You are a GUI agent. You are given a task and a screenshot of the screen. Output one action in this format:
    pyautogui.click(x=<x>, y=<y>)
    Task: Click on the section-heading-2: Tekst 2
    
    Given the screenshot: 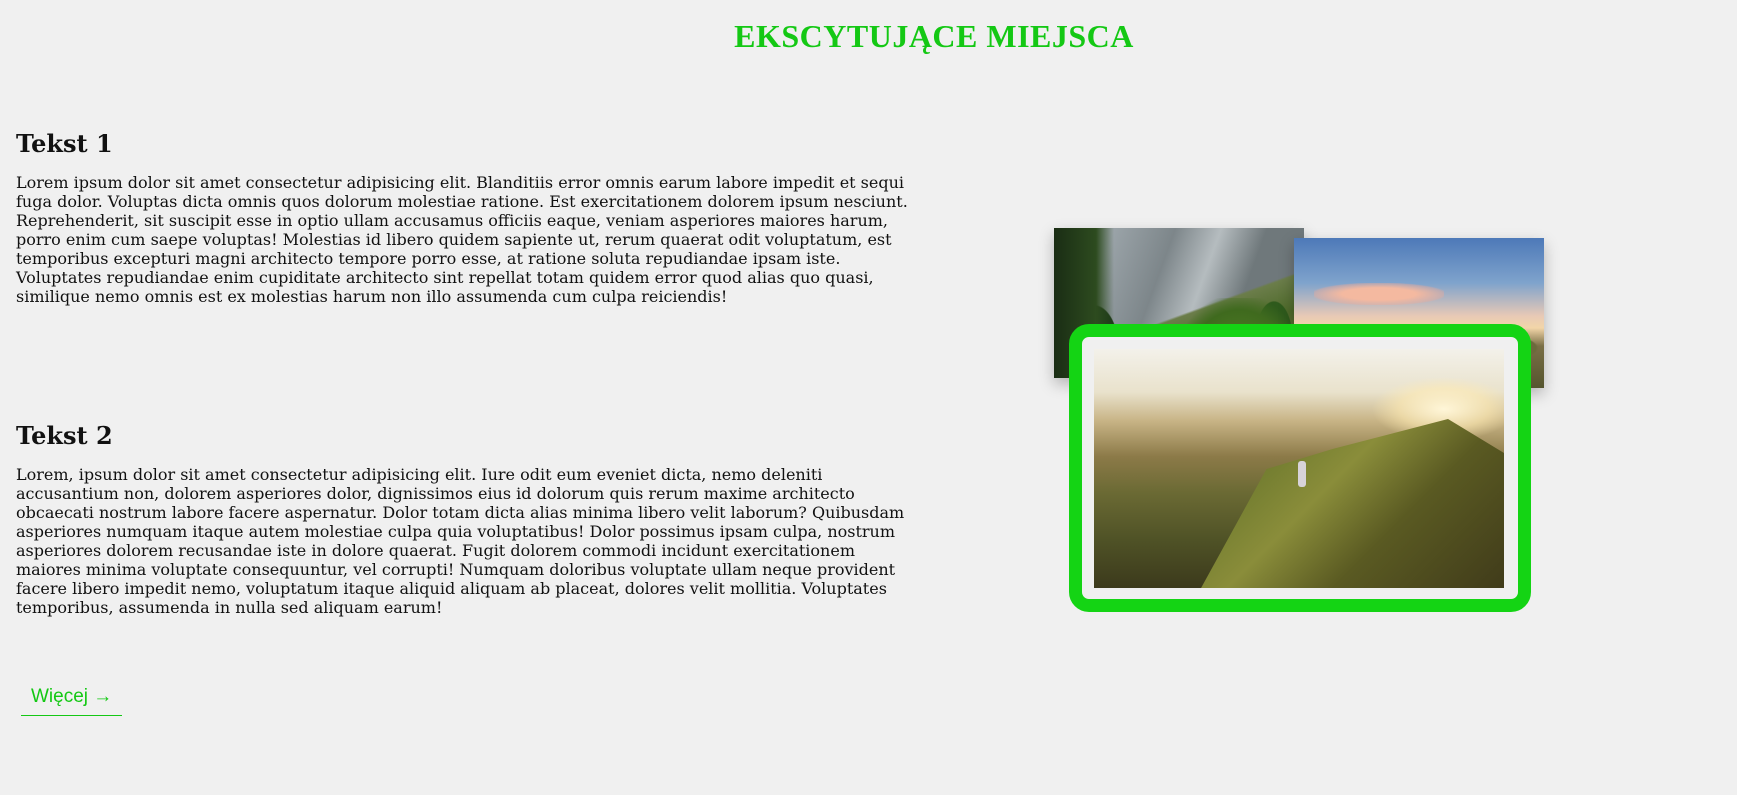 What is the action you would take?
    pyautogui.click(x=64, y=435)
    